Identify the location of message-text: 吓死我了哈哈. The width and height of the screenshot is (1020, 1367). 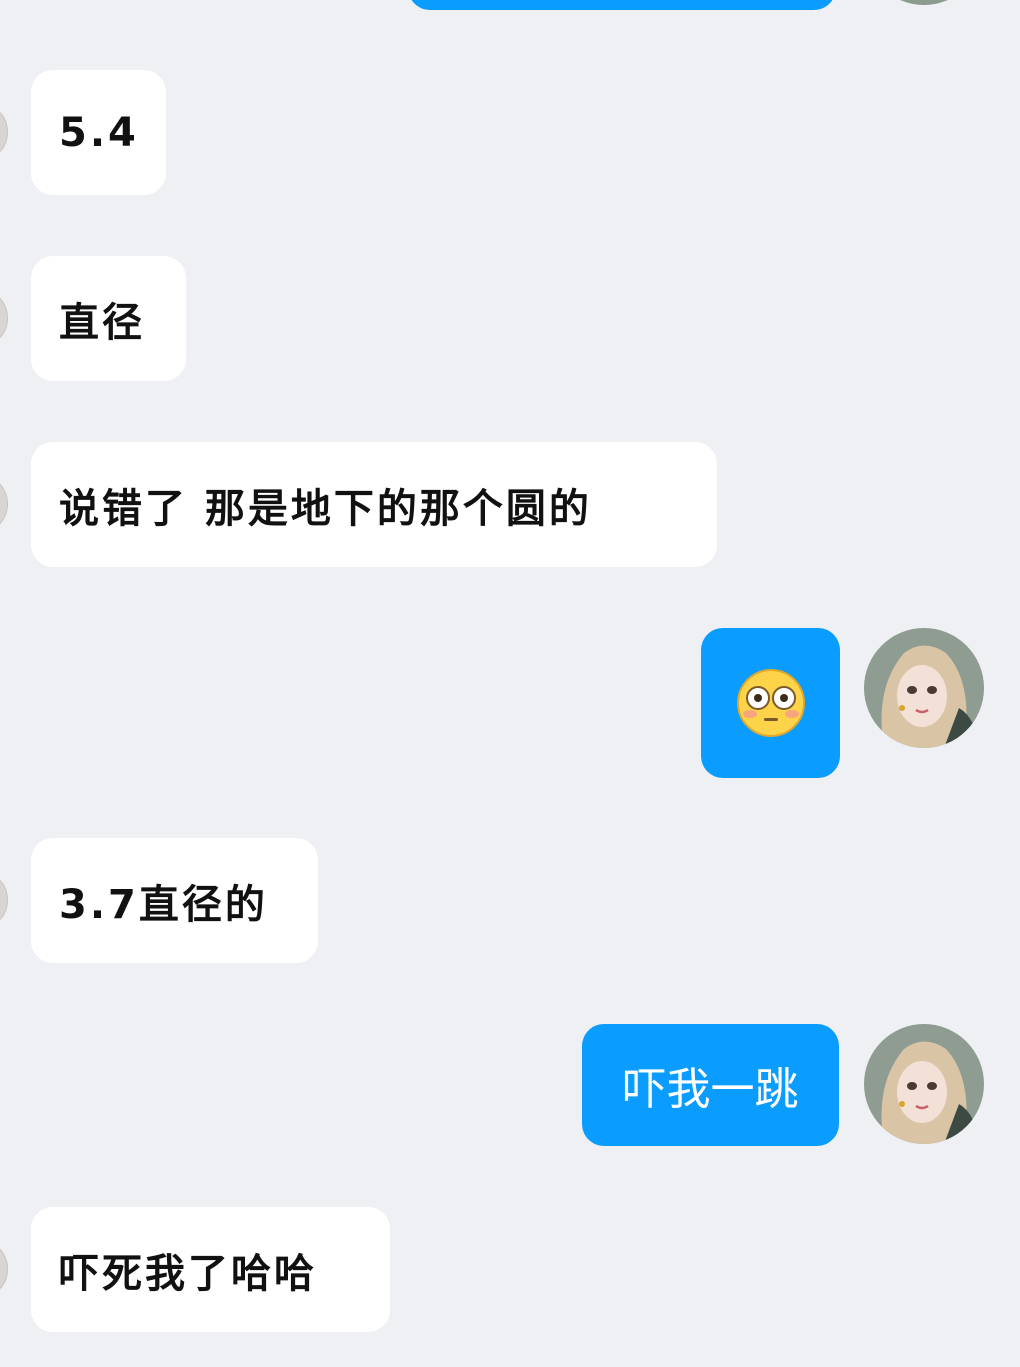
(188, 1273).